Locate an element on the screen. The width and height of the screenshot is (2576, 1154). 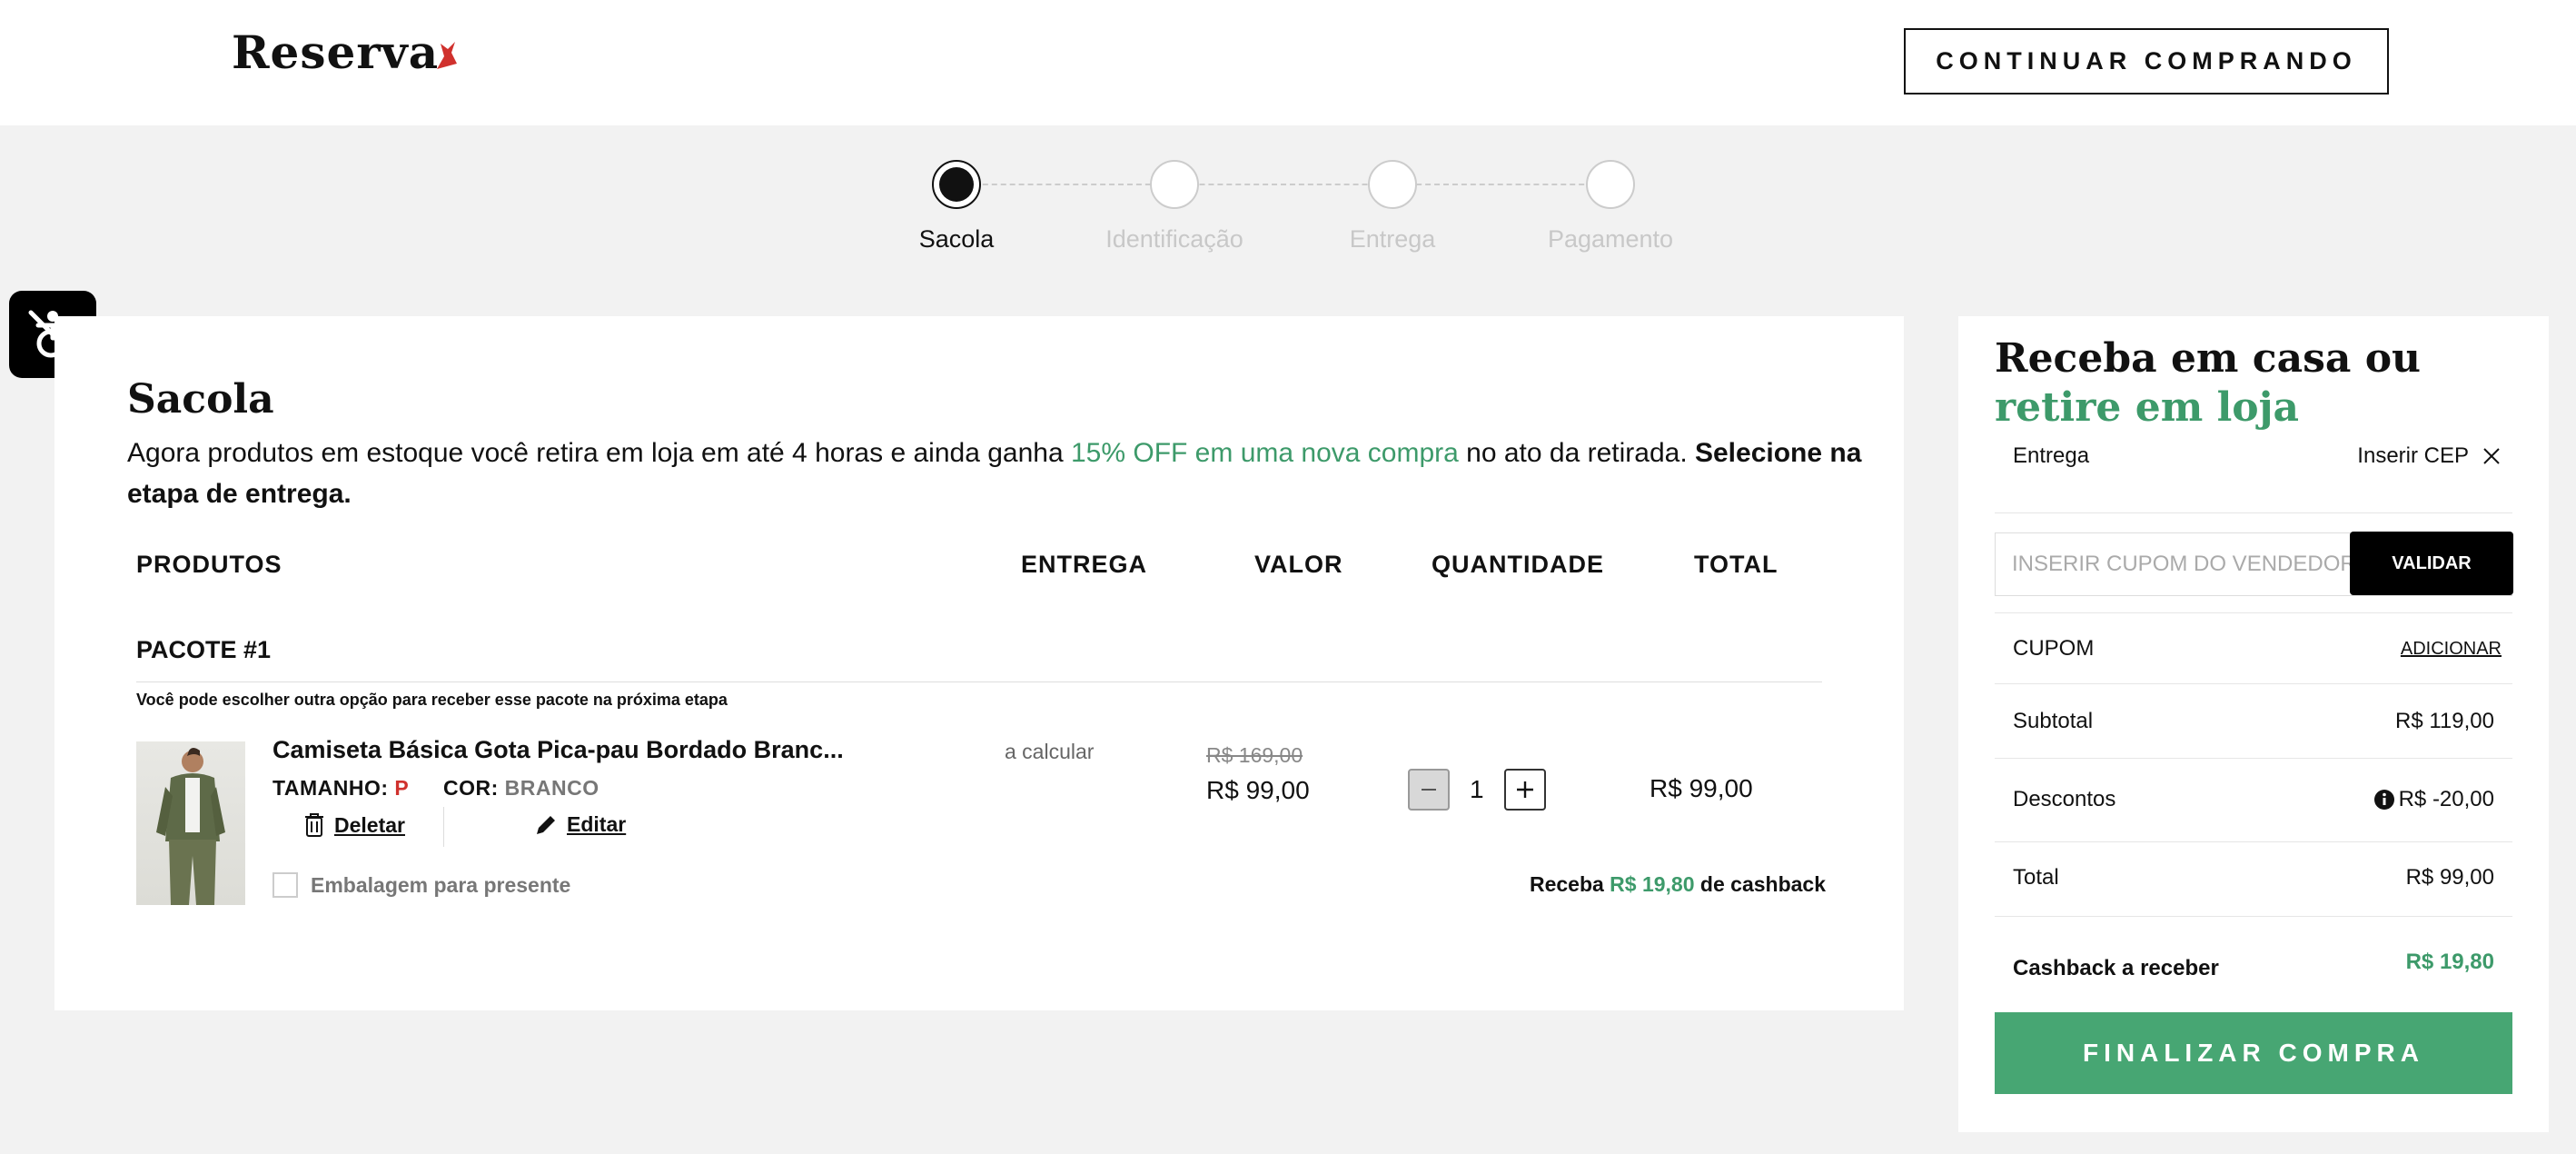
info-icon is located at coordinates (2384, 800).